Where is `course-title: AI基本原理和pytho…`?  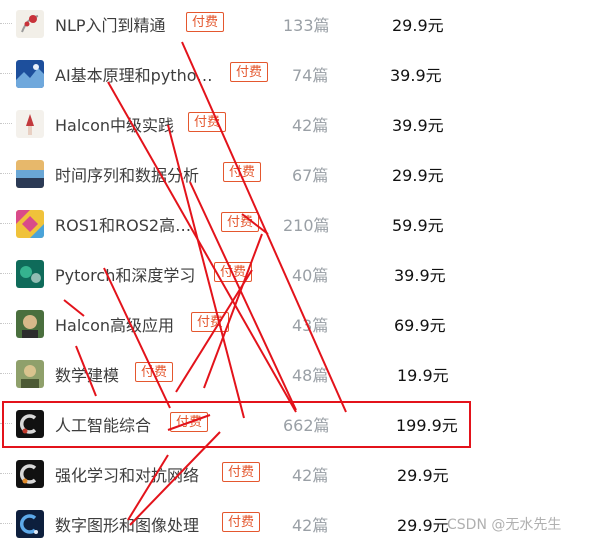 course-title: AI基本原理和pytho… is located at coordinates (134, 74).